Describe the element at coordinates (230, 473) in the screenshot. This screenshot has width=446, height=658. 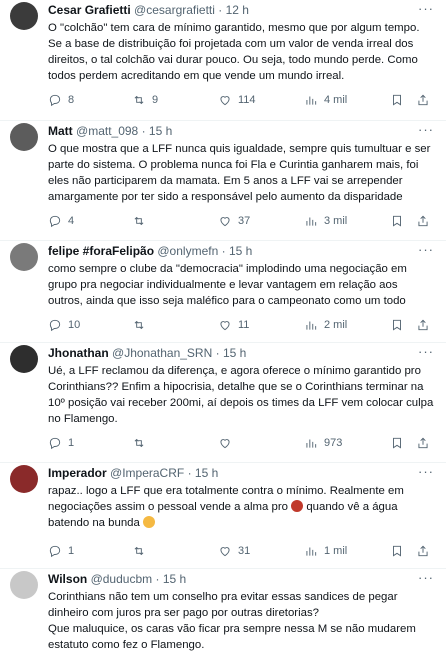
I see `tweet-header: Imperador @ImperaCRF · 15 h` at that location.